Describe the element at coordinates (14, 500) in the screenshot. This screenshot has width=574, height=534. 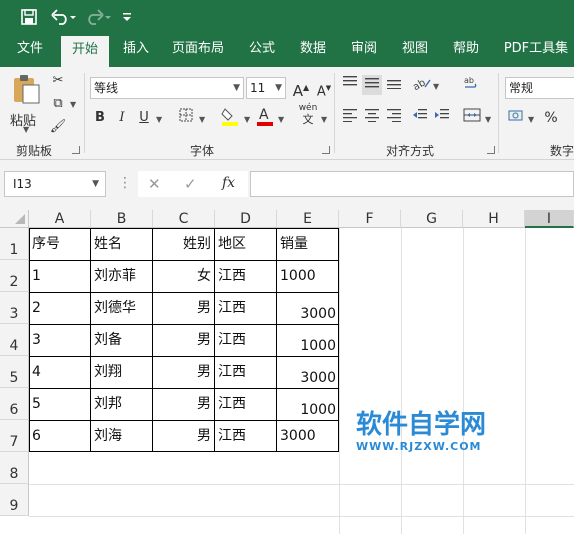
I see `row-header: 9` at that location.